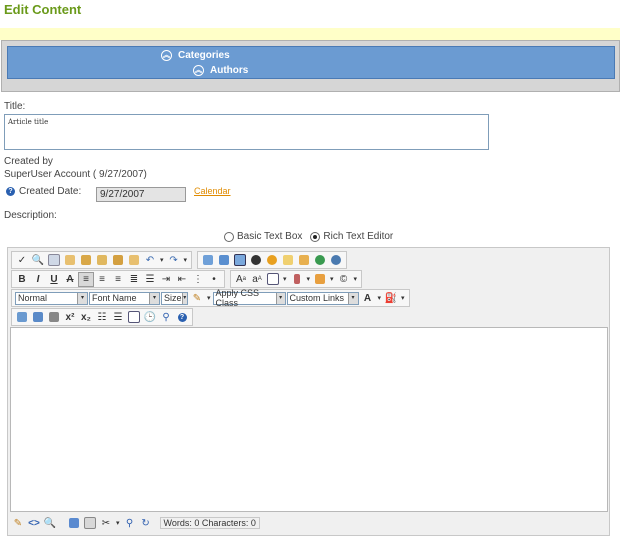  I want to click on created-date-input: 9/27/2007, so click(141, 194).